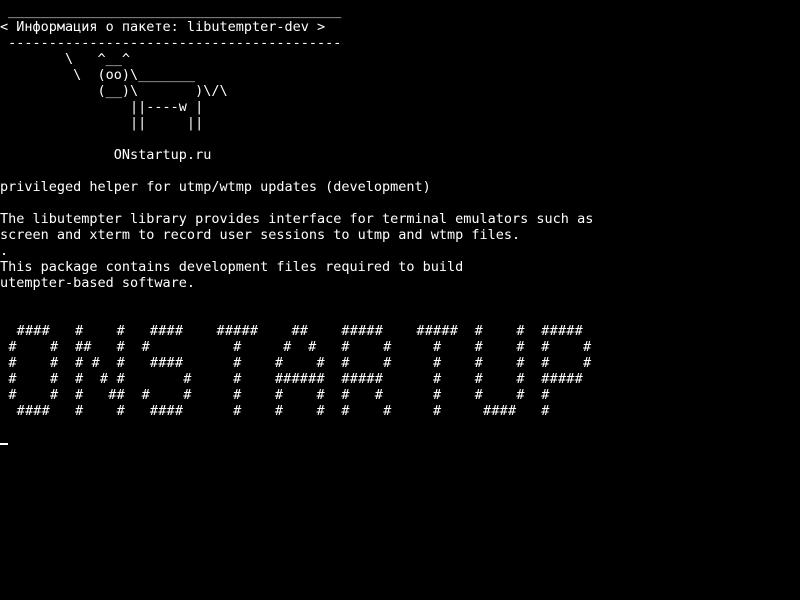 The width and height of the screenshot is (800, 600). What do you see at coordinates (275, 411) in the screenshot?
I see `banner-ascii-line: #### # # #### # # # # # # #### #` at bounding box center [275, 411].